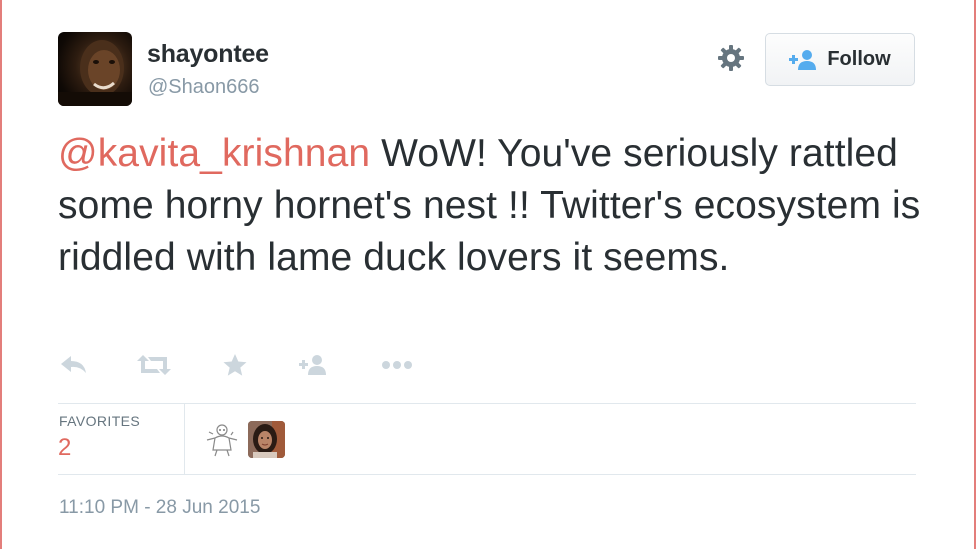  I want to click on screen-name: @Shaon666, so click(204, 87).